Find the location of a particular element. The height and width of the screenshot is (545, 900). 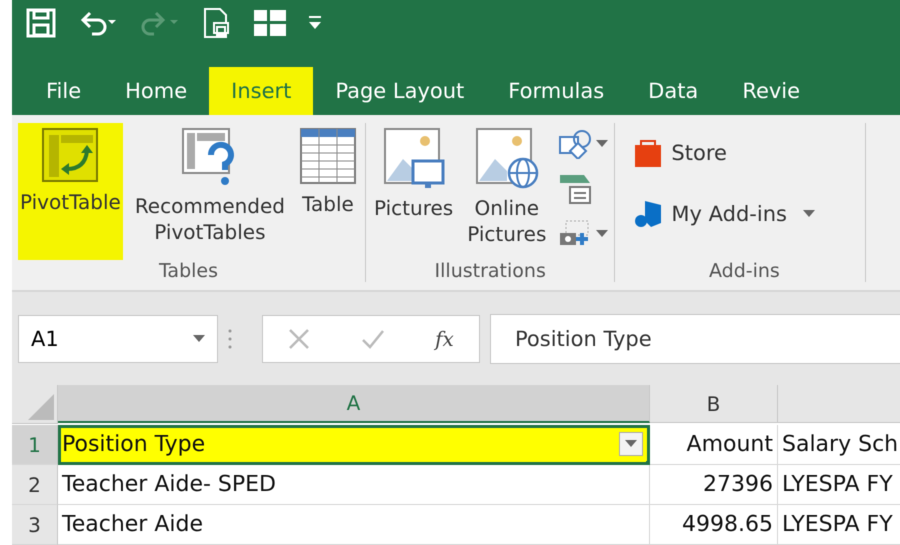

save-icon is located at coordinates (41, 23).